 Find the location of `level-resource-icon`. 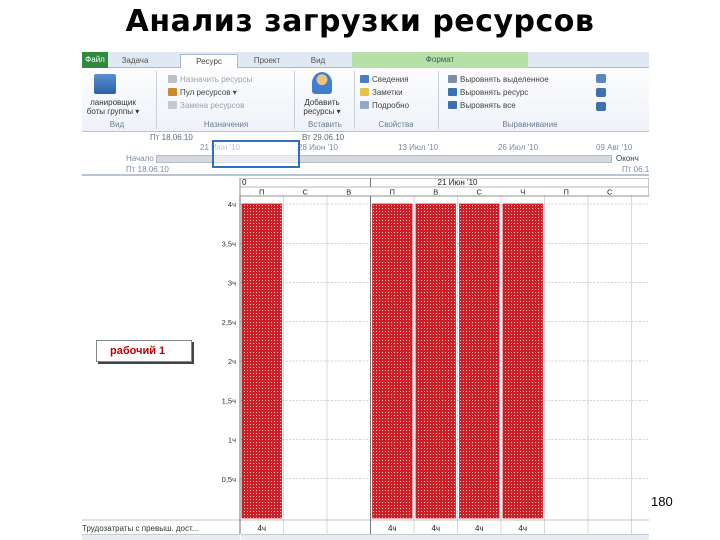

level-resource-icon is located at coordinates (452, 92).